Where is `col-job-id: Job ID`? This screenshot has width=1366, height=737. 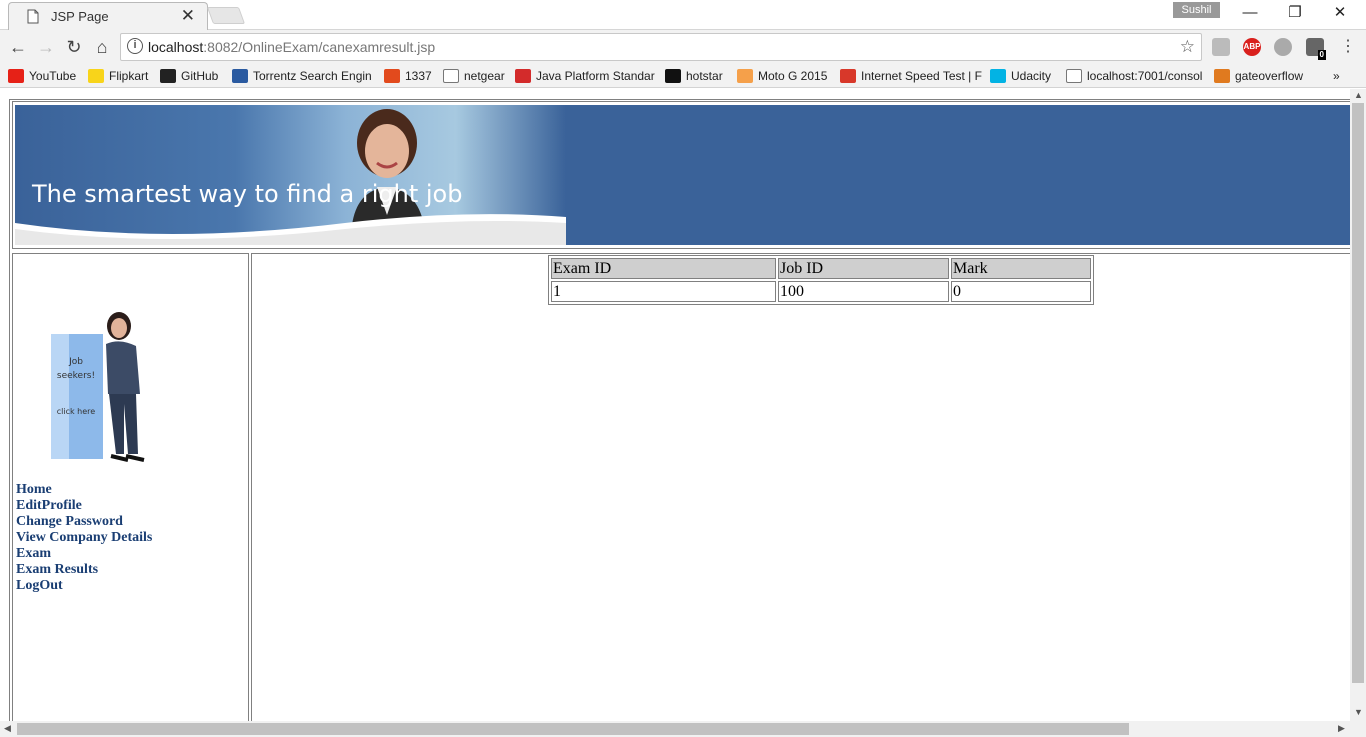
col-job-id: Job ID is located at coordinates (863, 268).